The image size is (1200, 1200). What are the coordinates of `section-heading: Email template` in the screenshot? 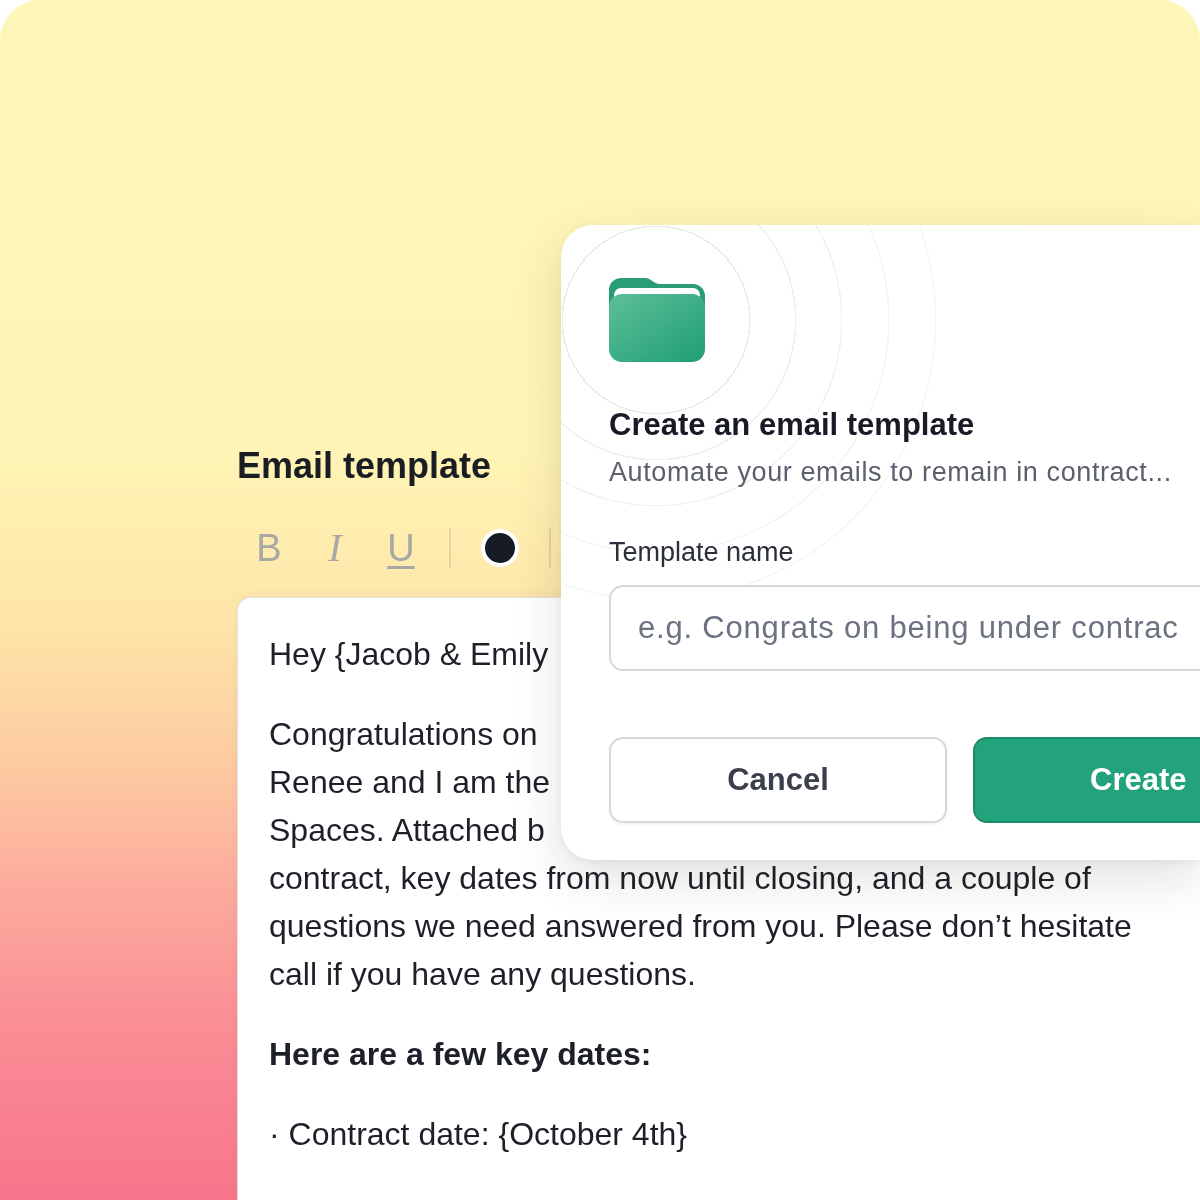 It's located at (364, 466).